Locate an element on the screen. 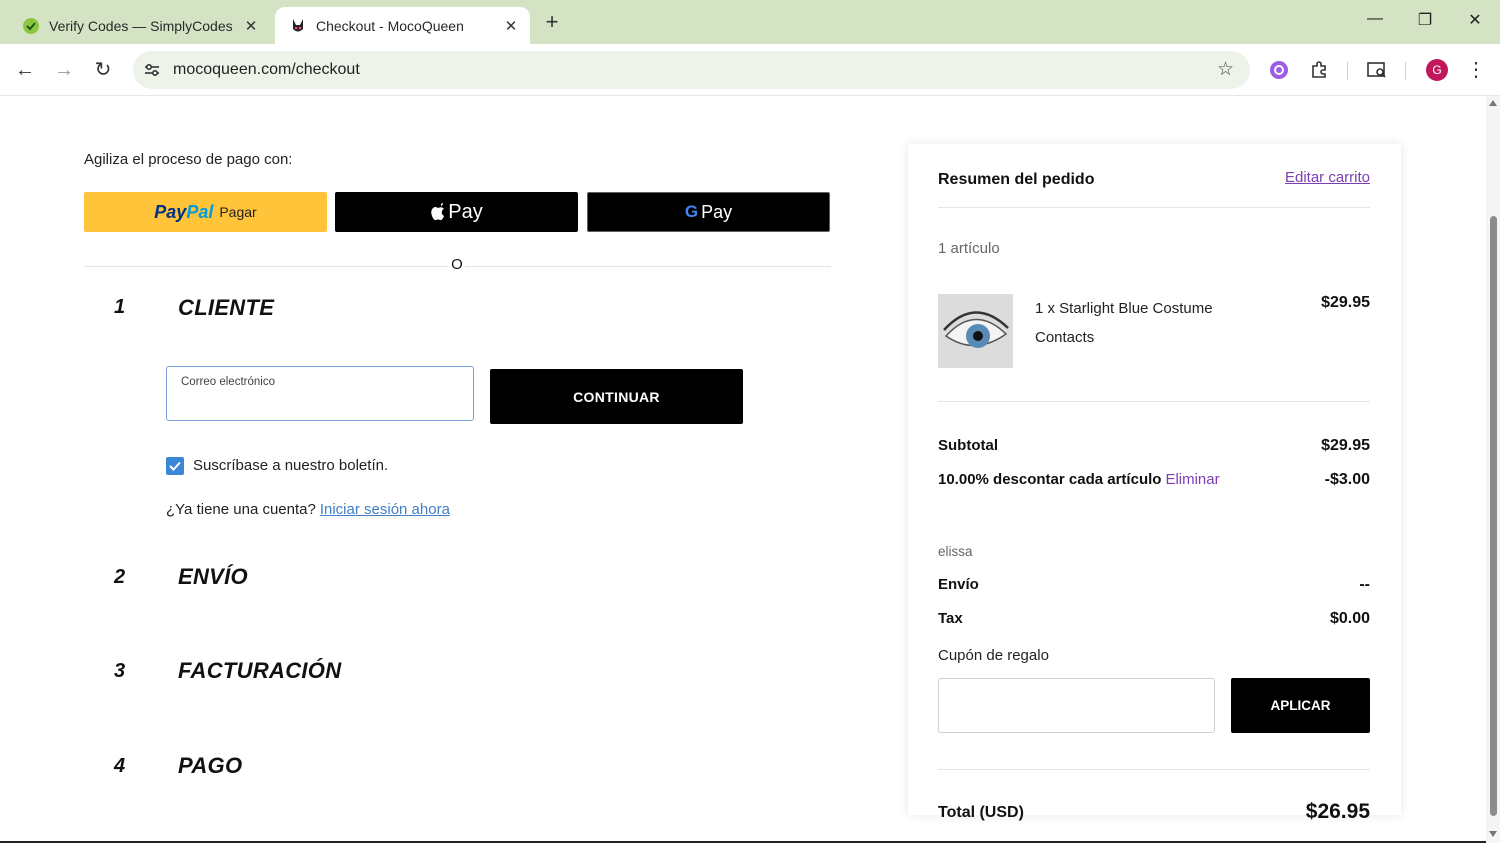  page-scrollbar is located at coordinates (1493, 469).